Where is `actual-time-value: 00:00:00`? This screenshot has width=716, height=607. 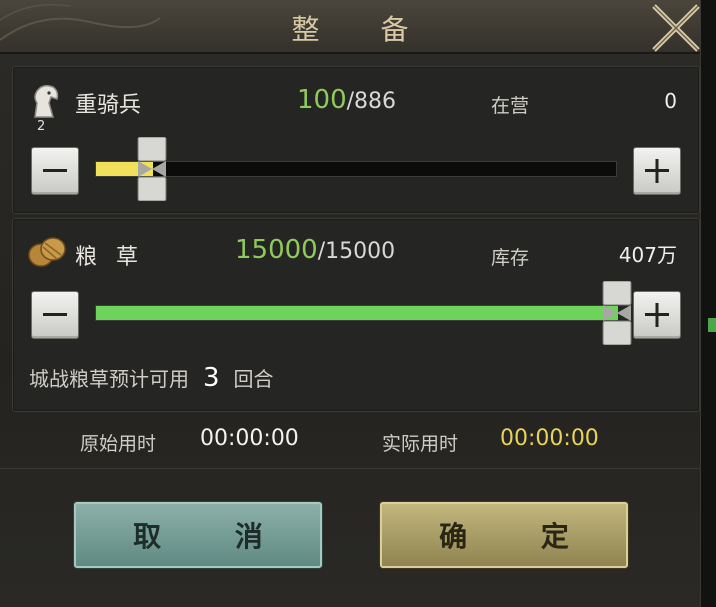 actual-time-value: 00:00:00 is located at coordinates (549, 438).